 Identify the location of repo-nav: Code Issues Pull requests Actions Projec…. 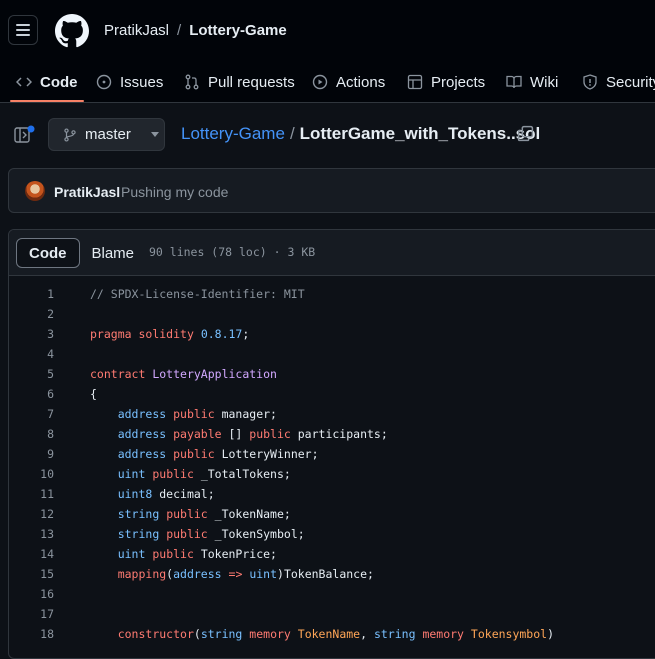
(327, 82).